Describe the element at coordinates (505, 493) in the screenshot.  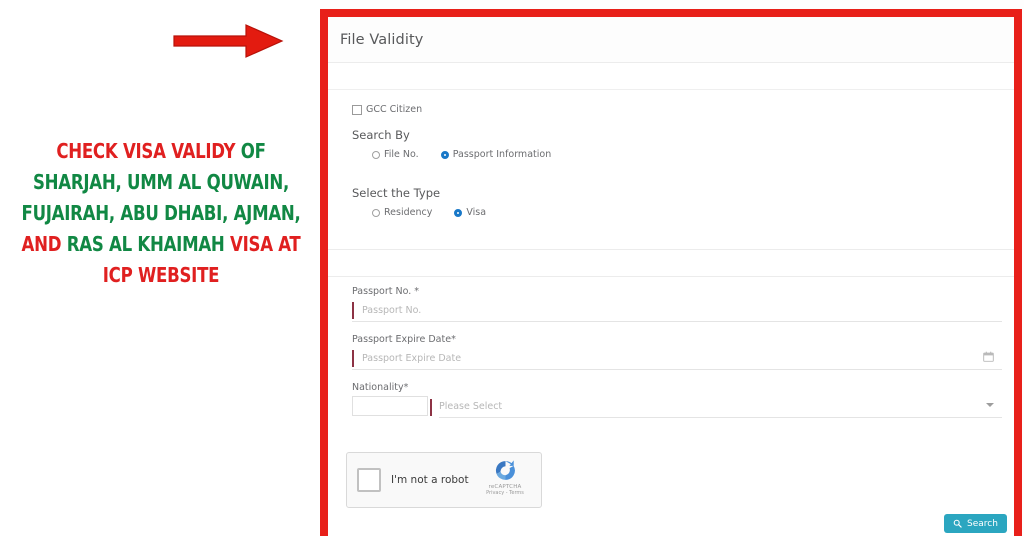
I see `recaptcha-legal-links: Privacy - Terms` at that location.